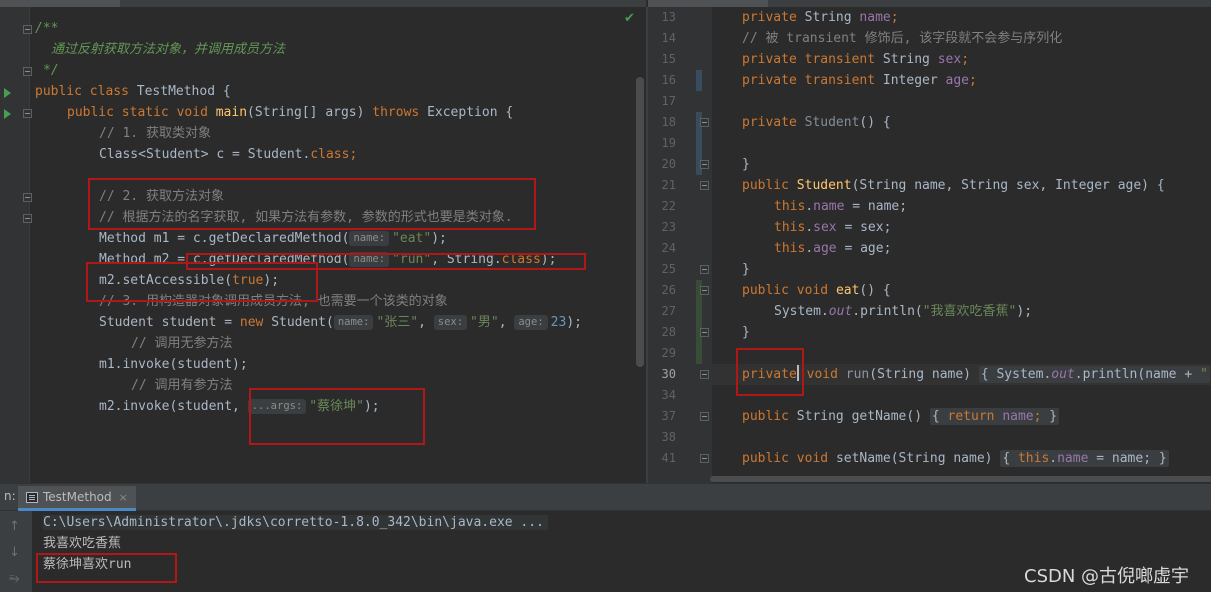 The image size is (1211, 592). What do you see at coordinates (668, 437) in the screenshot?
I see `line-number: 38` at bounding box center [668, 437].